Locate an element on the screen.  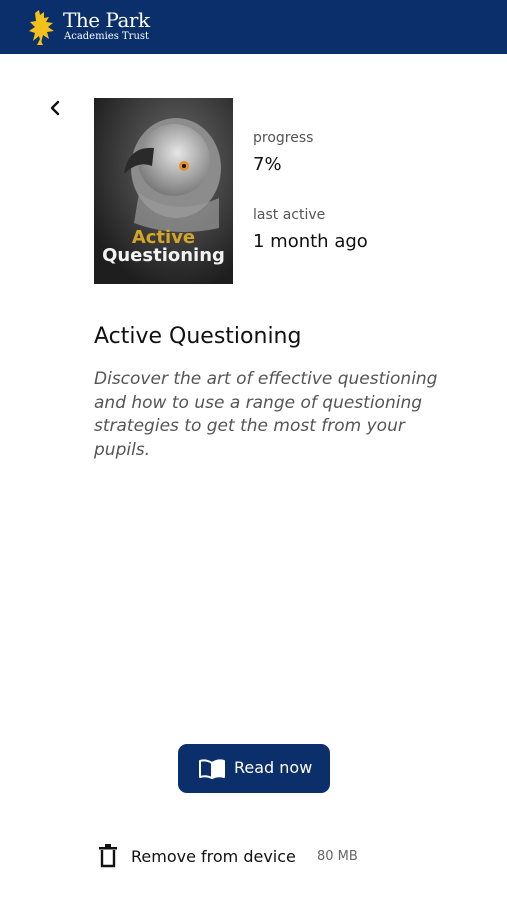
last-active-label: last active is located at coordinates (289, 215).